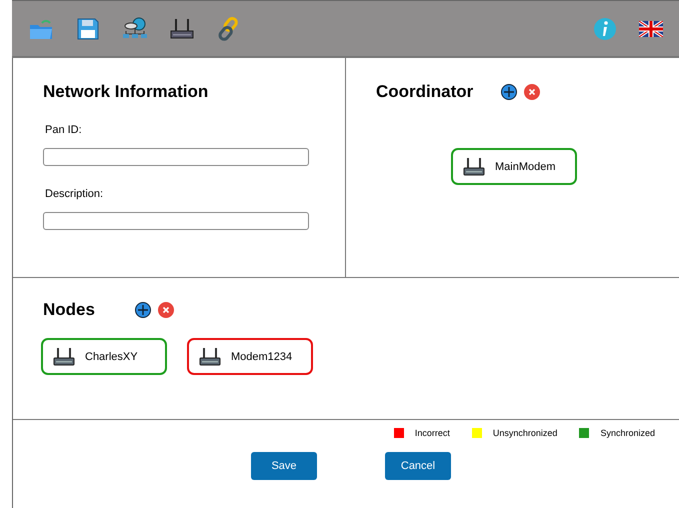 This screenshot has width=679, height=508. What do you see at coordinates (418, 466) in the screenshot?
I see `action-button: Cancel` at bounding box center [418, 466].